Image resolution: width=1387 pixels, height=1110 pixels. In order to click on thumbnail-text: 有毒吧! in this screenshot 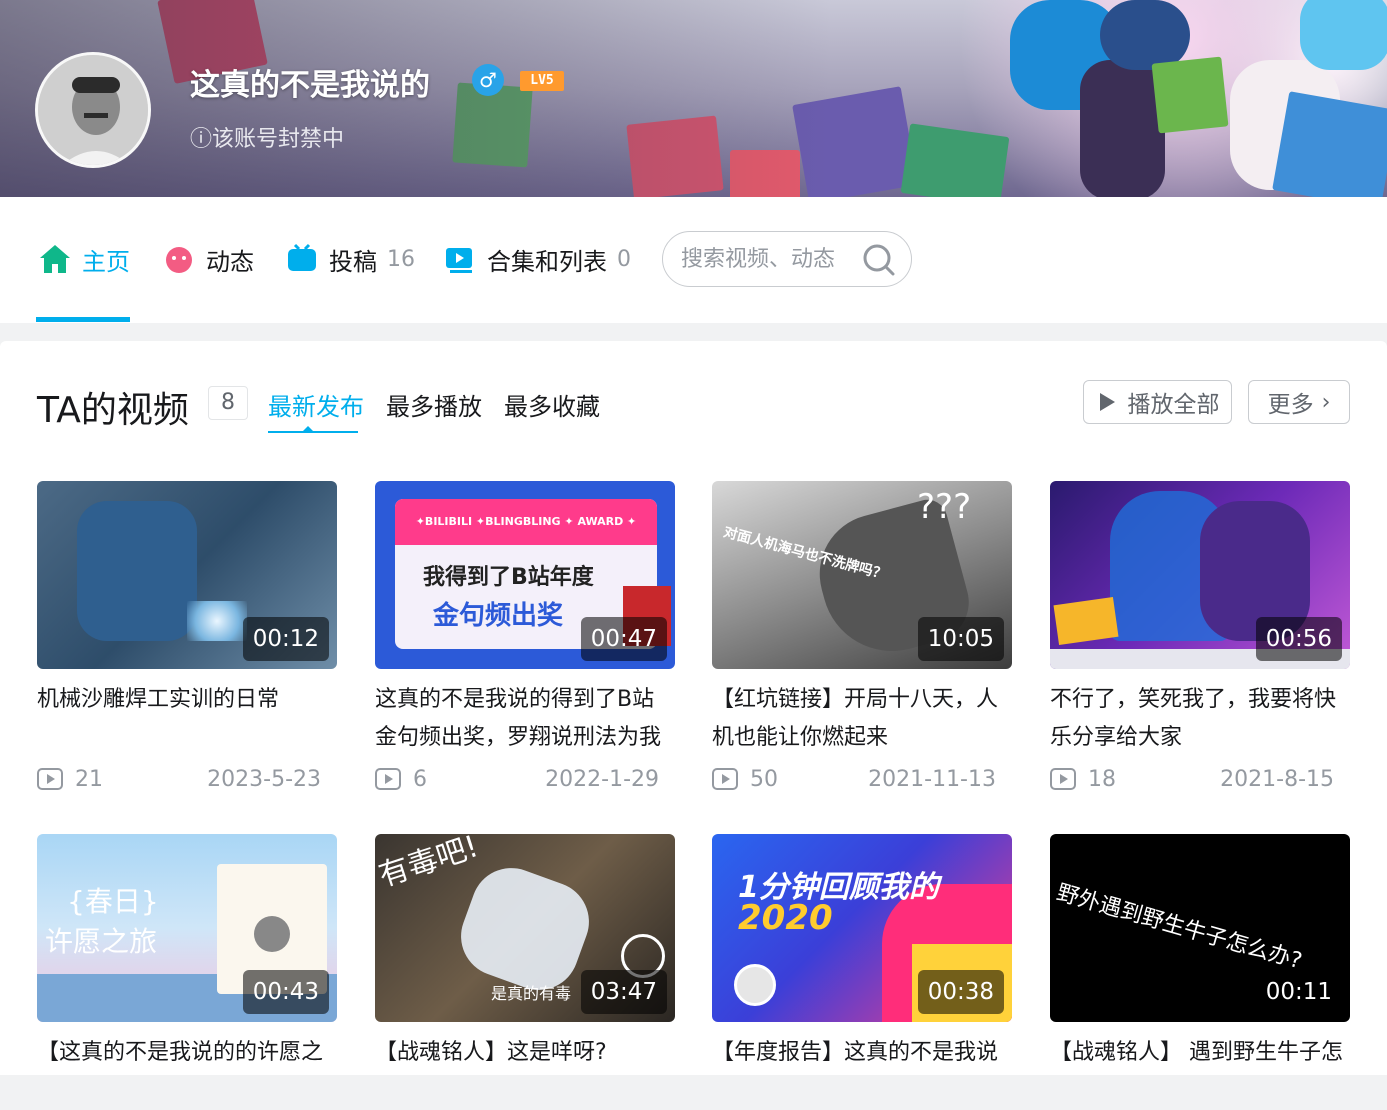, I will do `click(429, 864)`.